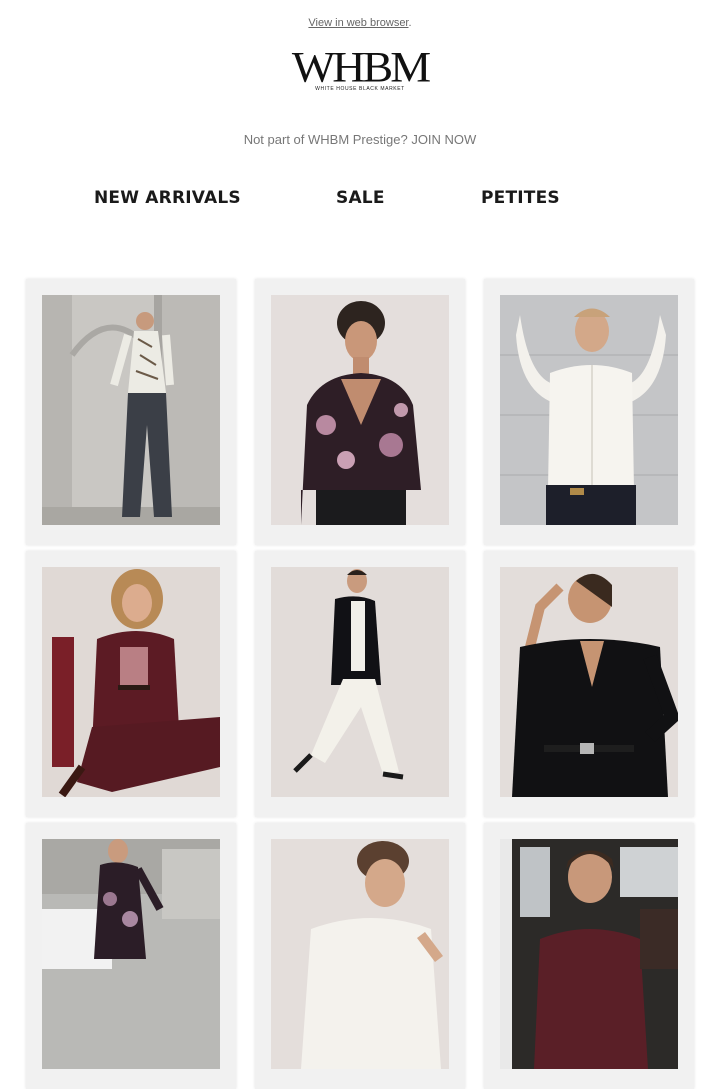 The image size is (720, 1089). I want to click on nav-sale: SALE, so click(360, 198).